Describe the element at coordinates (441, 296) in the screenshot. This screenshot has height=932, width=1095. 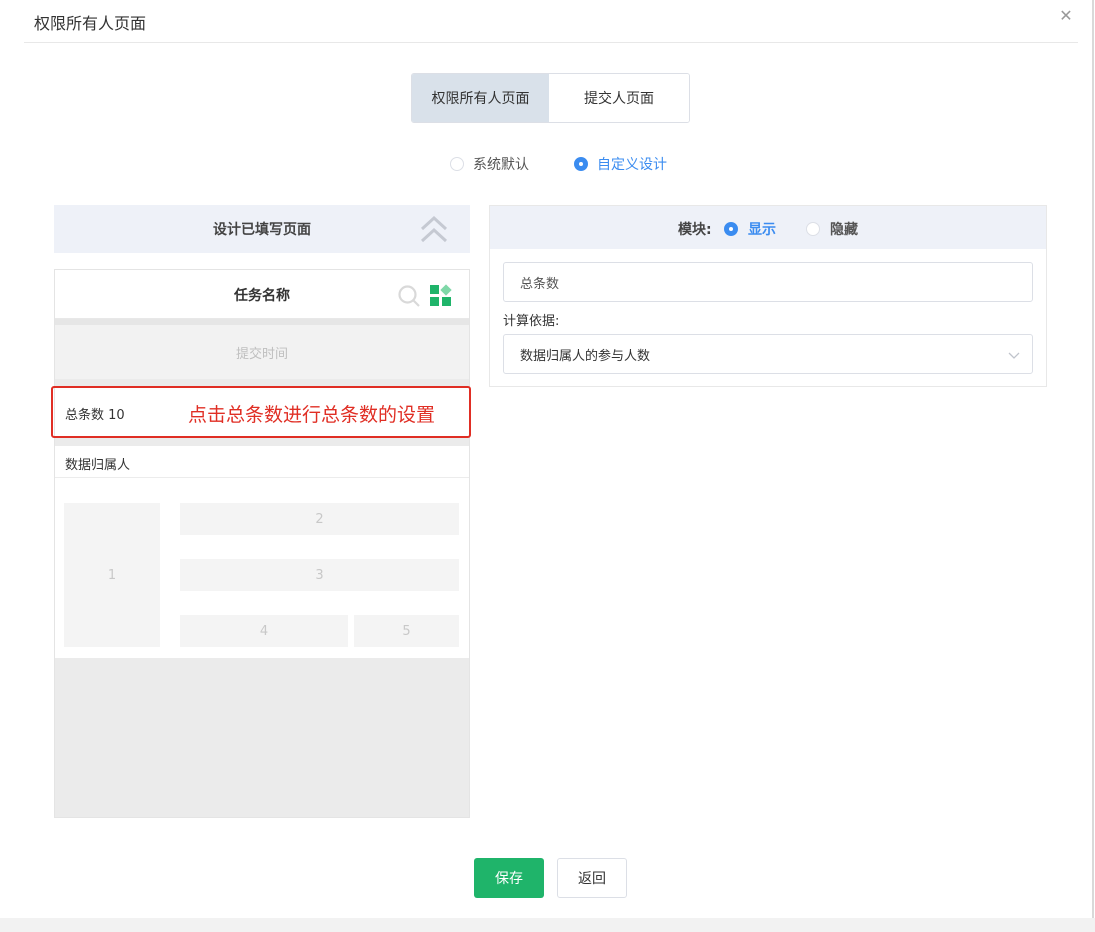
I see `apps-icon` at that location.